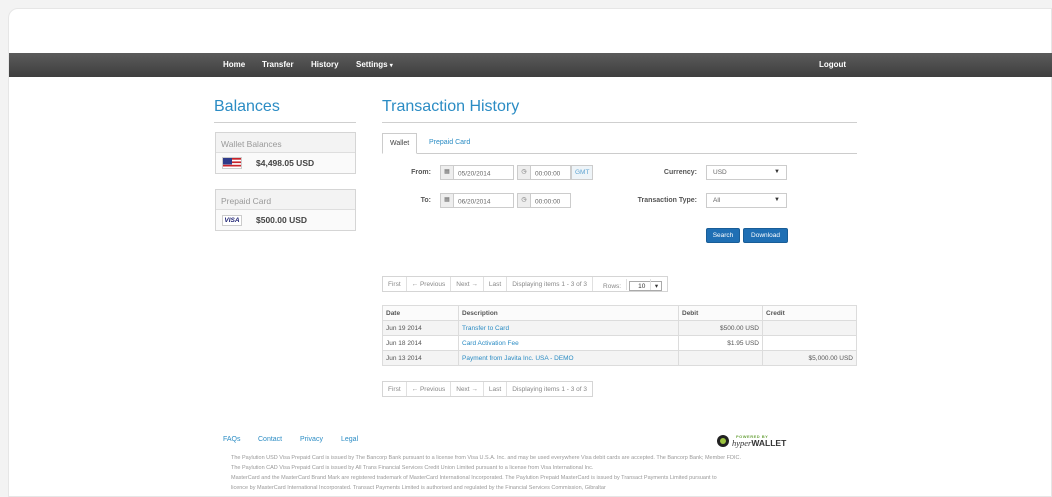 This screenshot has height=497, width=1052. Describe the element at coordinates (544, 172) in the screenshot. I see `from-time-input: ◷ 00:00:00` at that location.